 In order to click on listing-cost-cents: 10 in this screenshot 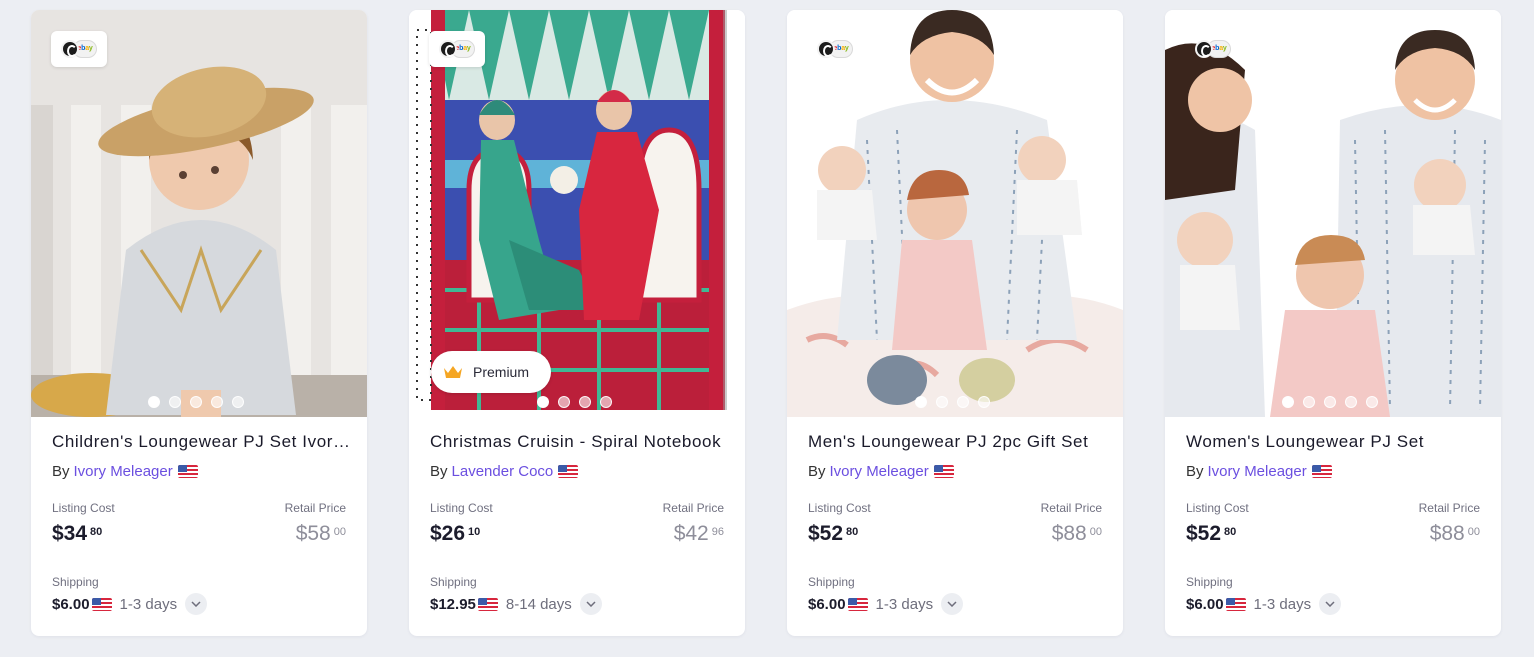, I will do `click(474, 532)`.